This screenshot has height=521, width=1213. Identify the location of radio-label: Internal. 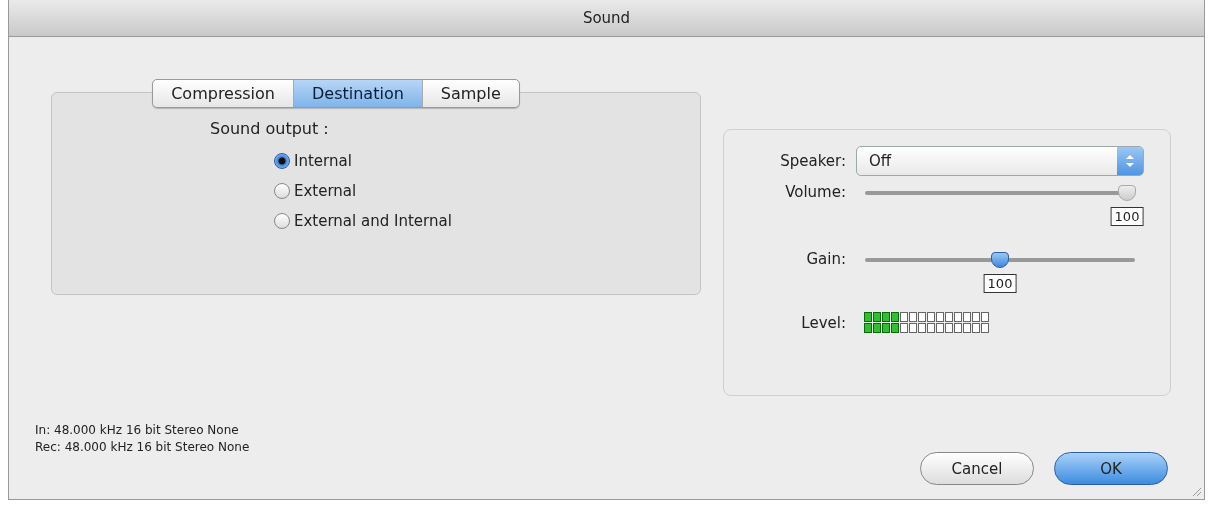
(323, 161).